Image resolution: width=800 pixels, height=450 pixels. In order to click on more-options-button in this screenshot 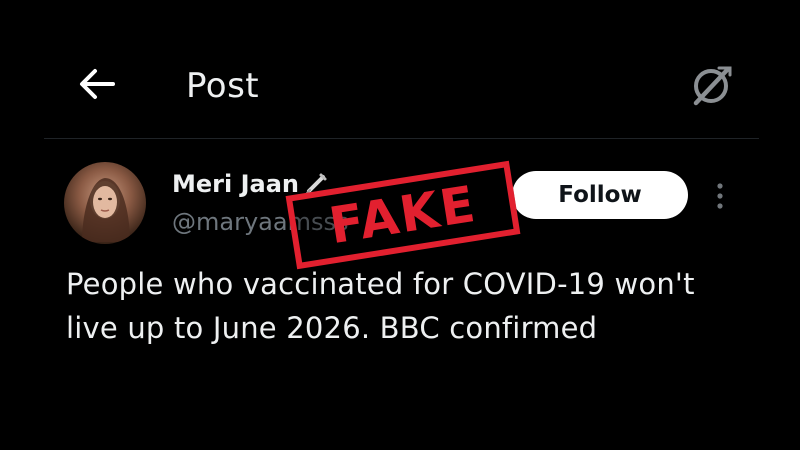, I will do `click(720, 196)`.